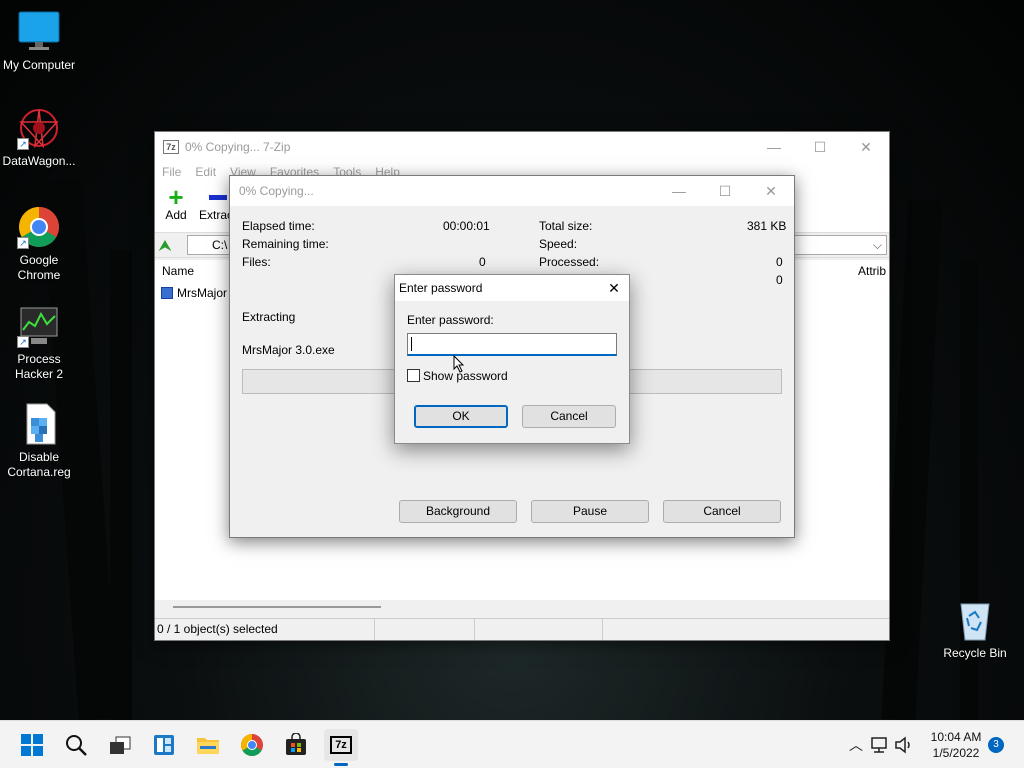  Describe the element at coordinates (877, 245) in the screenshot. I see `dropdown-chevron-icon: ⌵` at that location.